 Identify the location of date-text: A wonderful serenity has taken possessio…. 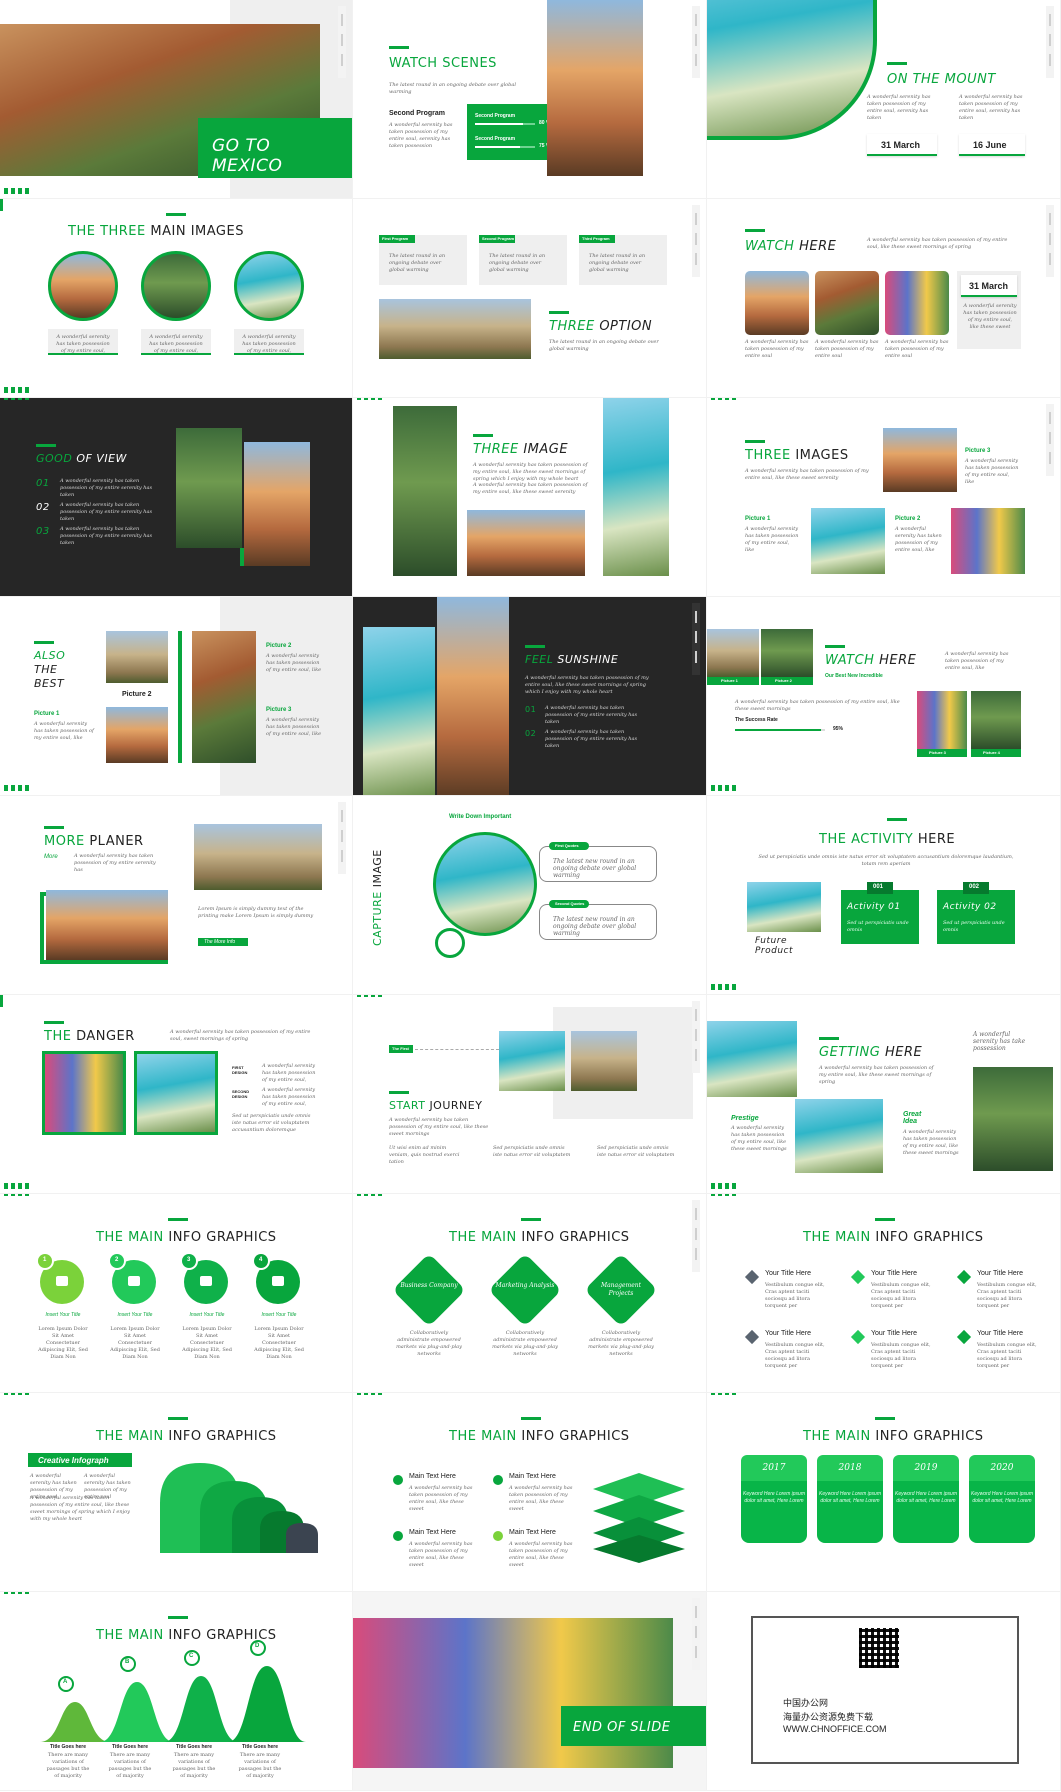
(990, 316).